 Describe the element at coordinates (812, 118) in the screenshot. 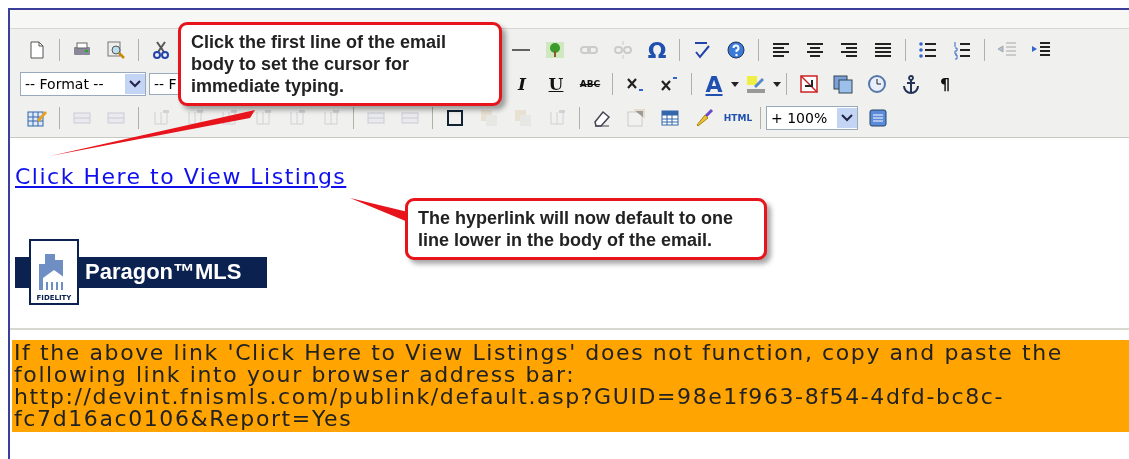

I see `dropdown: + 100%` at that location.